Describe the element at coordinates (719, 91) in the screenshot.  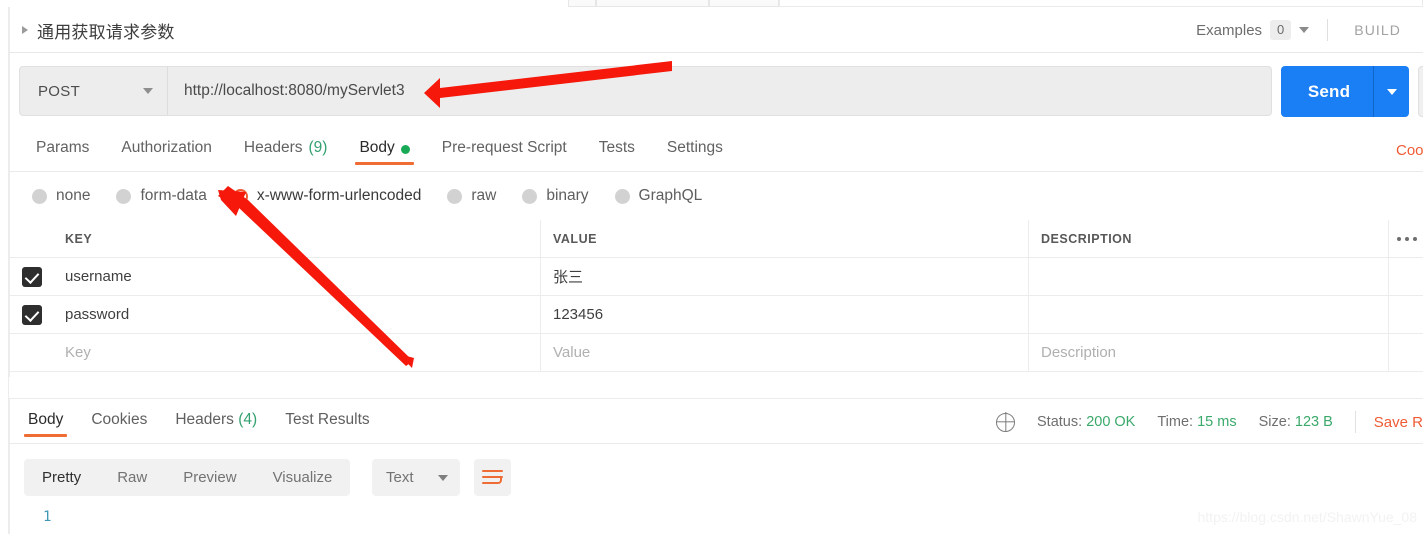
I see `url-input: http://localhost:8080/myServlet3` at that location.